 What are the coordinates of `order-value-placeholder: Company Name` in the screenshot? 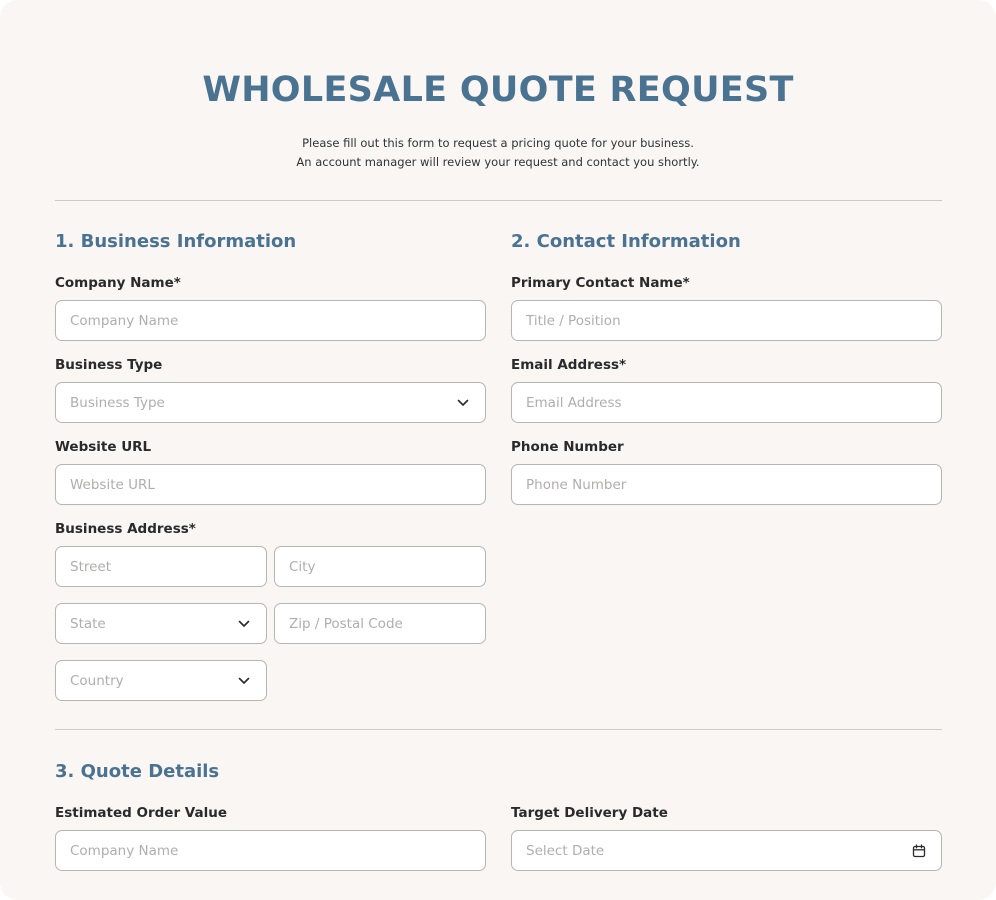 It's located at (124, 850).